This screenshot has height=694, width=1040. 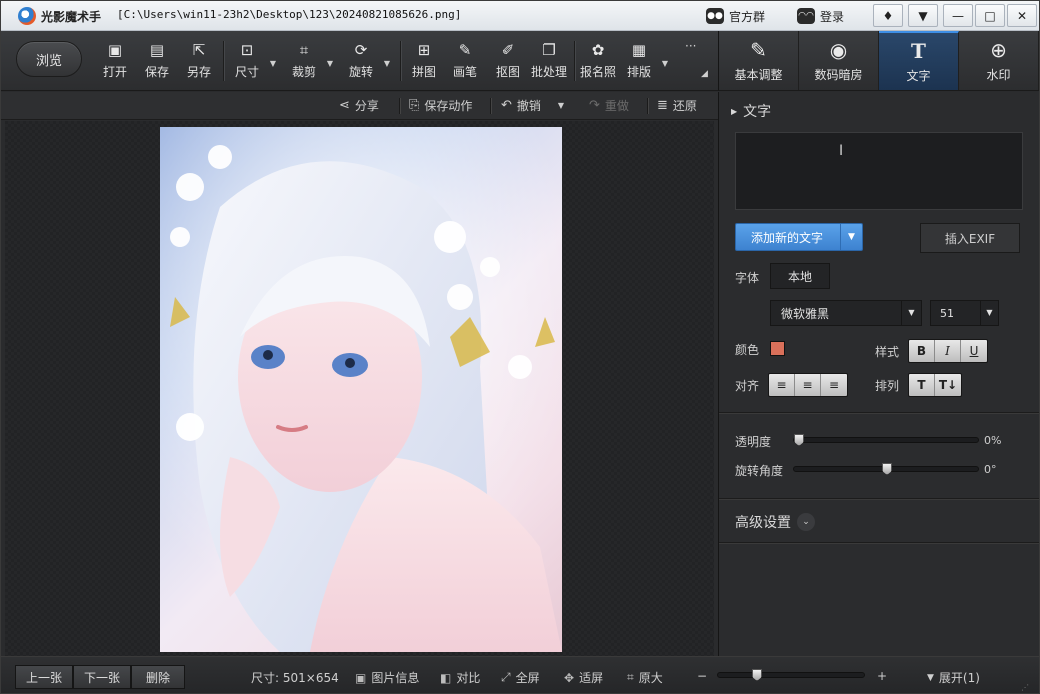 I want to click on minimize-icon: —, so click(x=958, y=15).